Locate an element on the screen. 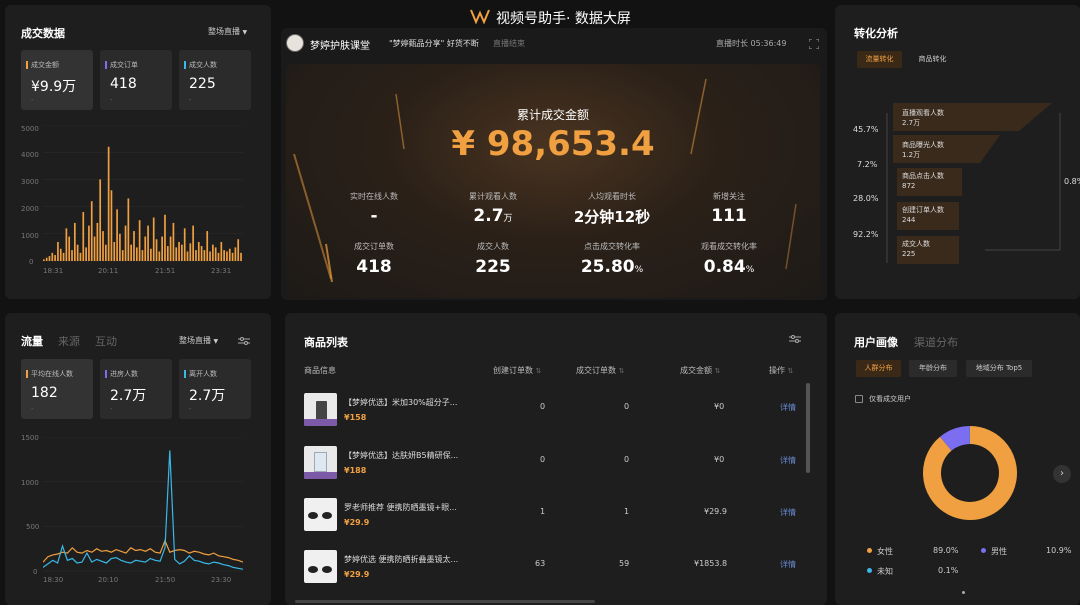 The image size is (1080, 605). header-amount: 成交金额 ⇅ is located at coordinates (700, 370).